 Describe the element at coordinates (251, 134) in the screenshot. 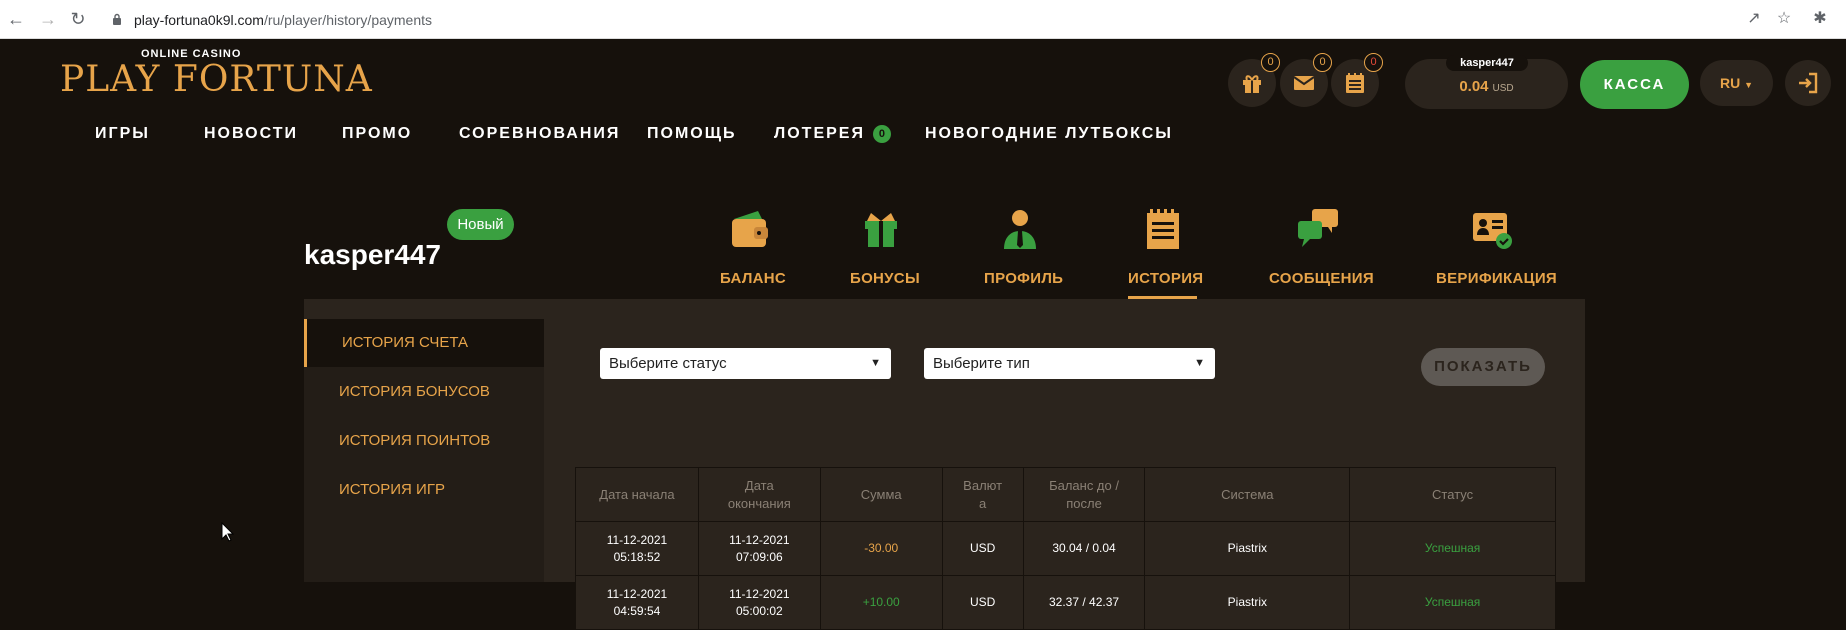

I see `nav-item-news: НОВОСТИ` at that location.